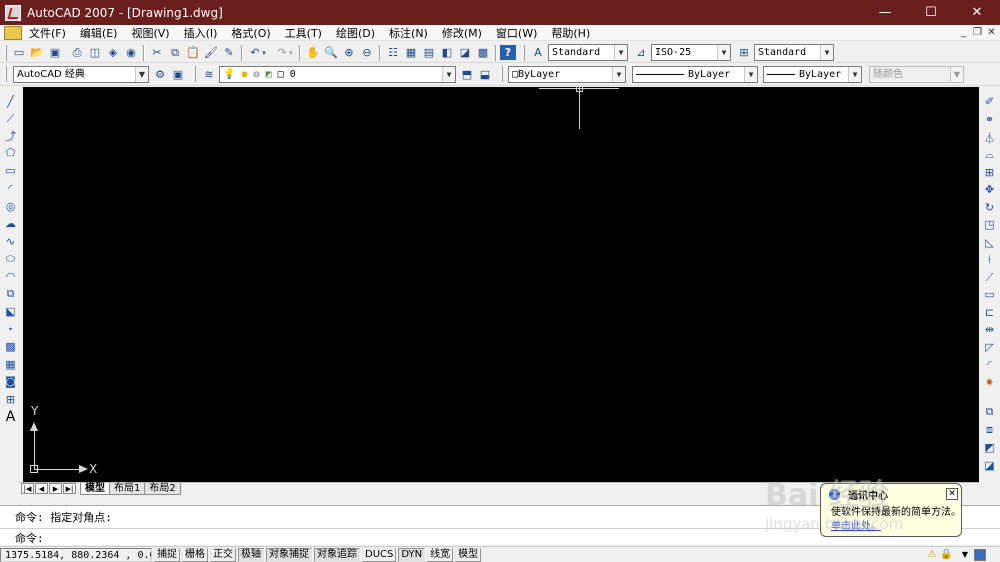 The height and width of the screenshot is (562, 1000). What do you see at coordinates (440, 554) in the screenshot?
I see `lineweight-toggle: 线宽` at bounding box center [440, 554].